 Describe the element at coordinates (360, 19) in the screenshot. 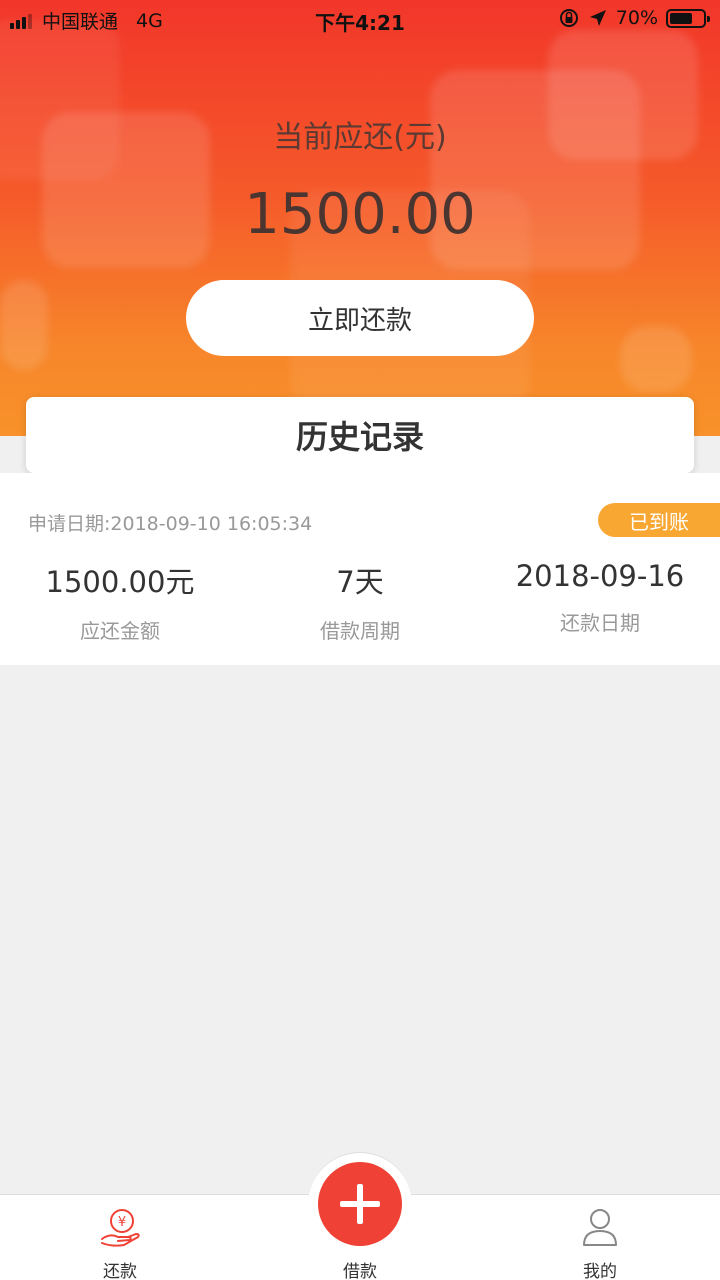

I see `status-bar: 中国联通 4G 下午4:21 70%` at that location.